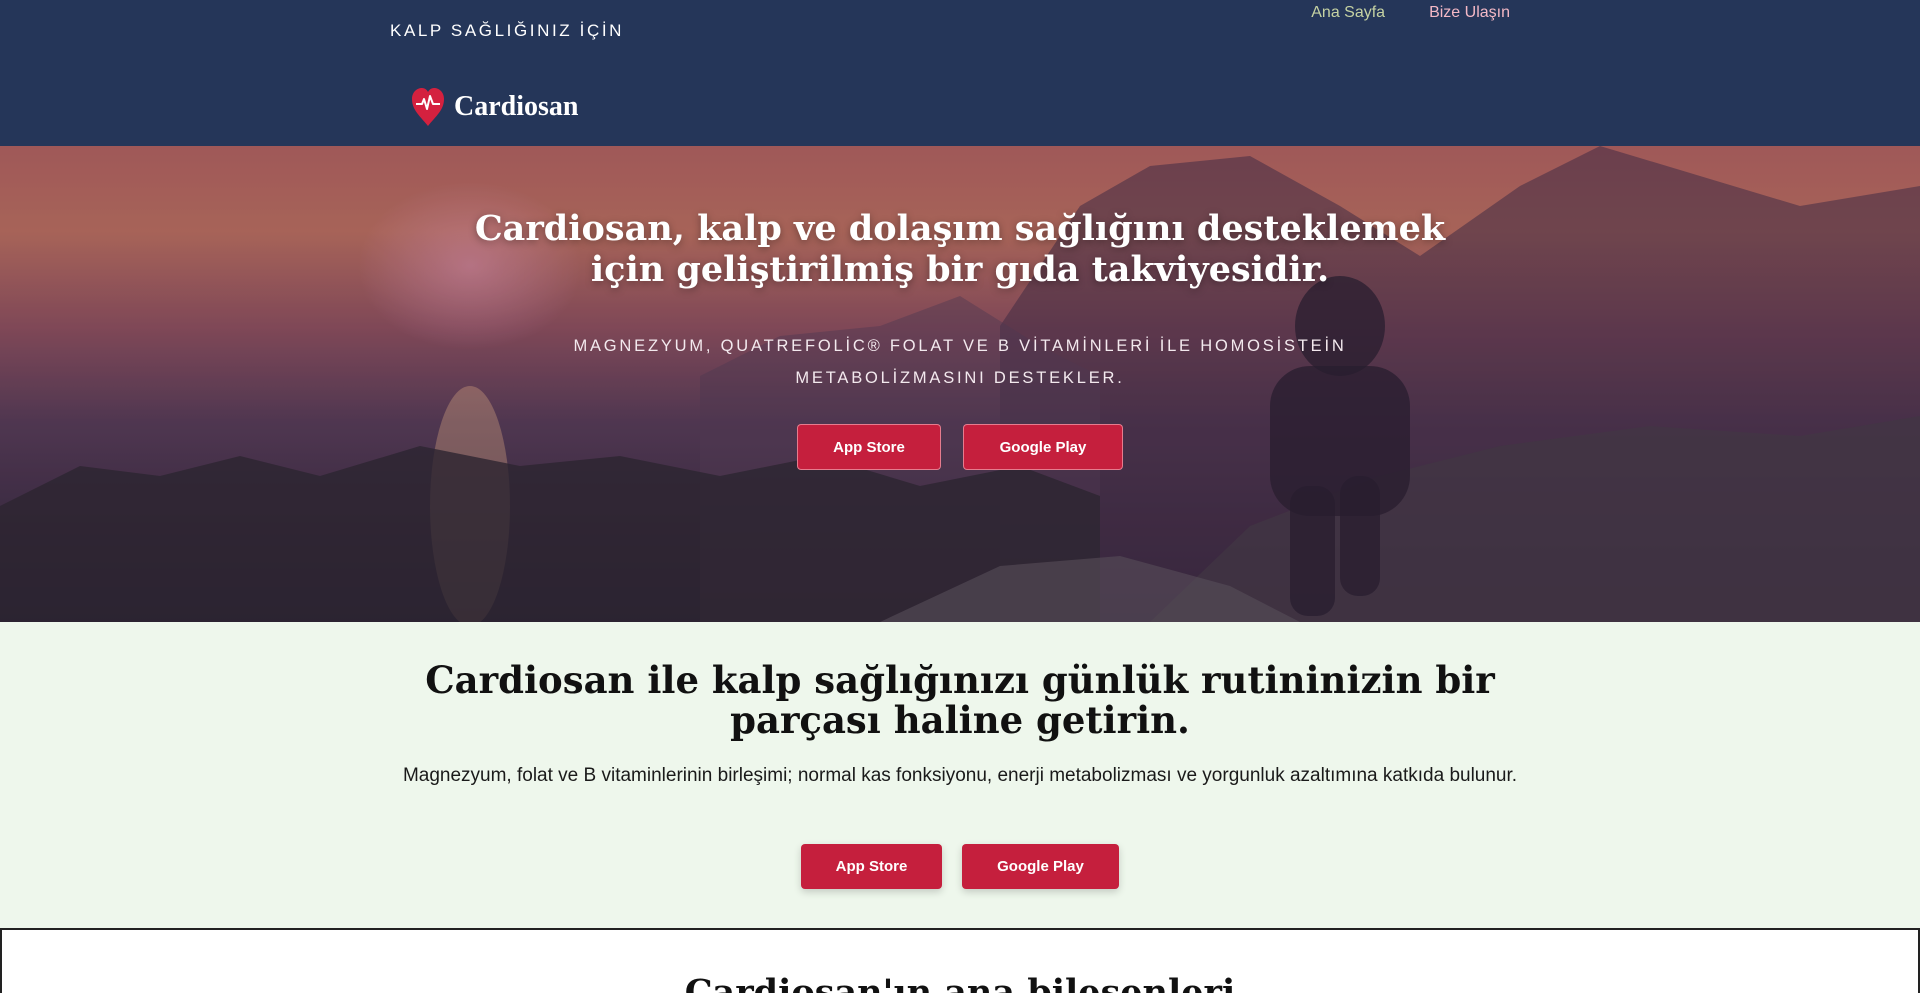  What do you see at coordinates (960, 982) in the screenshot?
I see `ingredients-title: Cardiosan'ın ana bileşenleri` at bounding box center [960, 982].